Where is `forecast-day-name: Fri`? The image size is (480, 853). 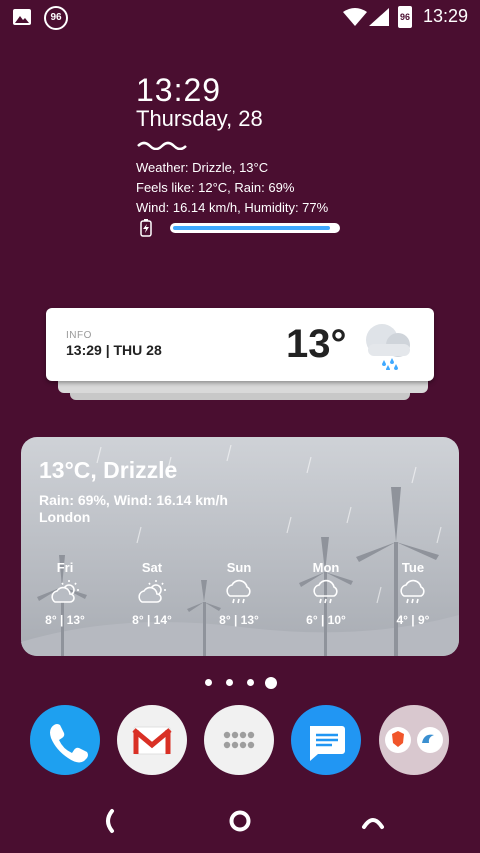
forecast-day-name: Fri is located at coordinates (65, 567).